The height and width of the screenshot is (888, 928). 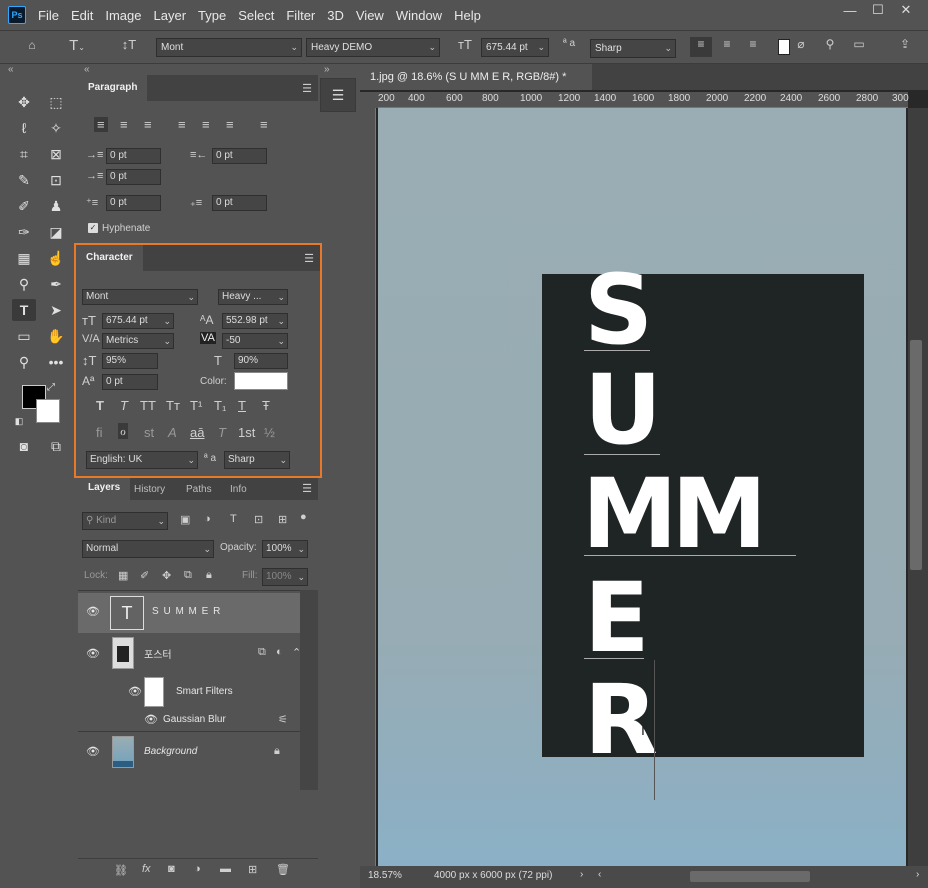 I want to click on menu-view: View, so click(x=370, y=15).